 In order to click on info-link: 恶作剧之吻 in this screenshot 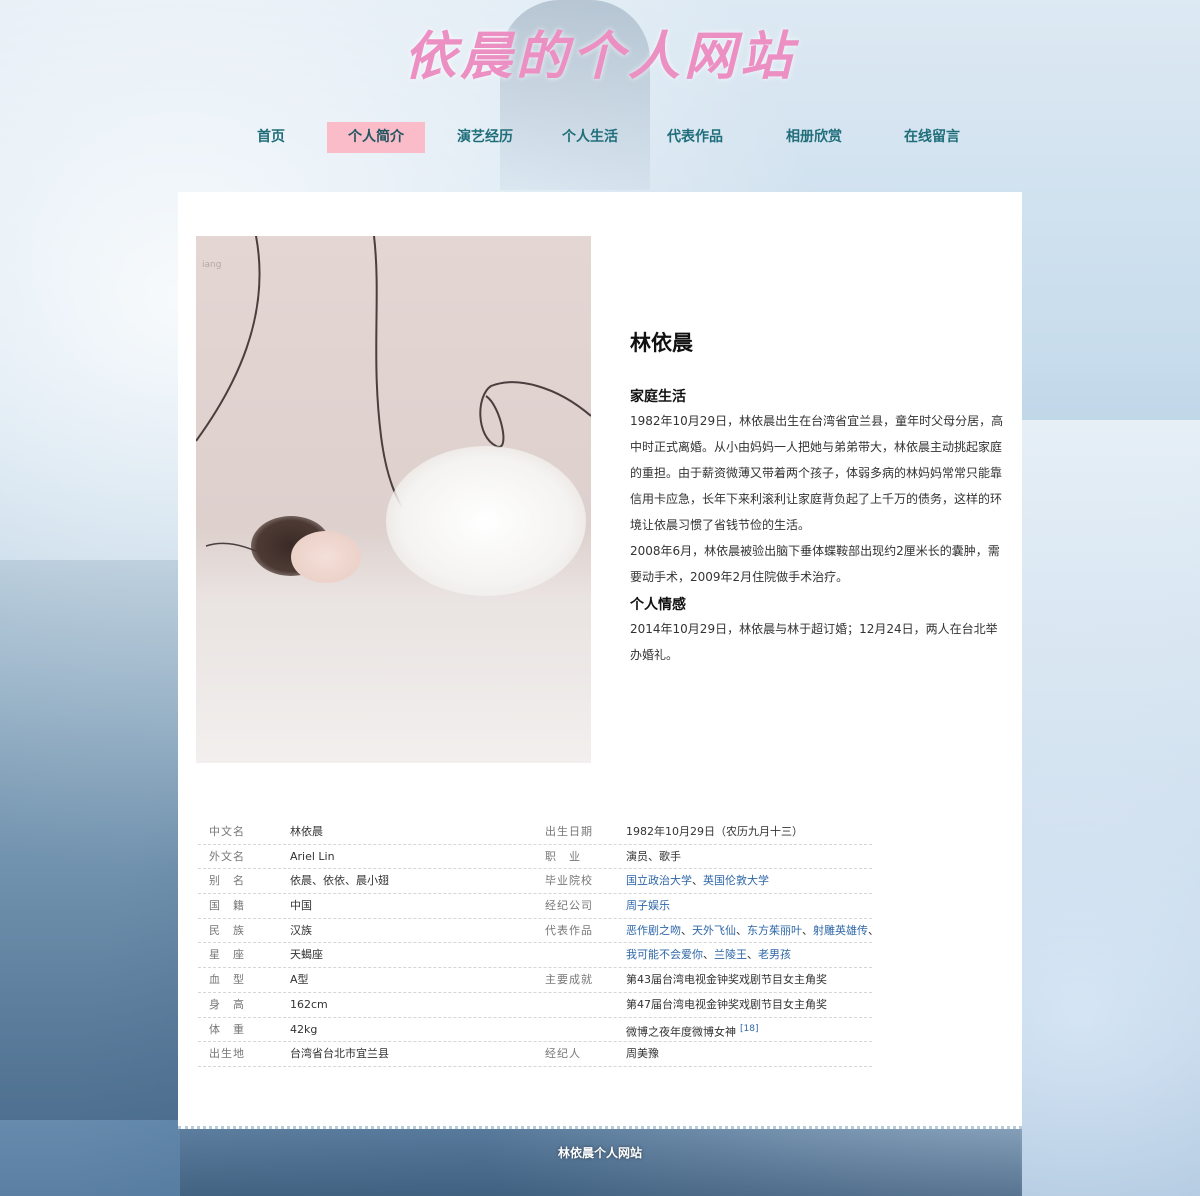, I will do `click(653, 930)`.